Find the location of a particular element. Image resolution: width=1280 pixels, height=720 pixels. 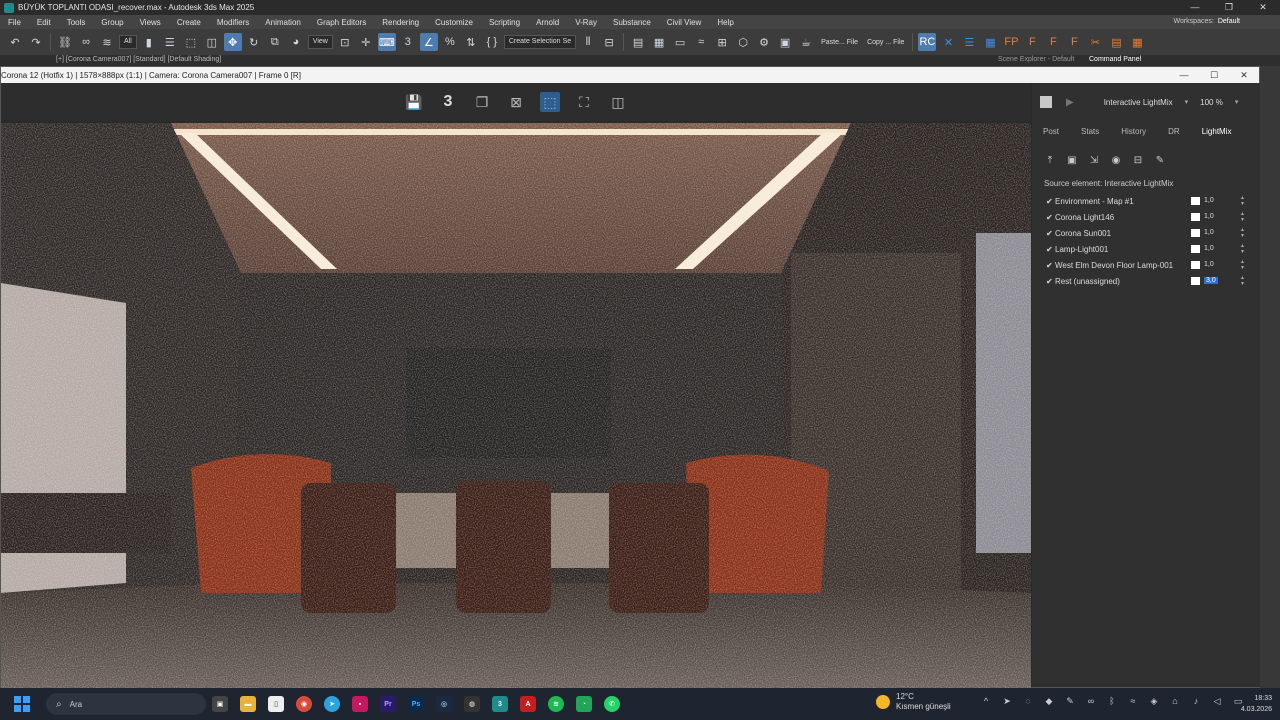

taskbar-clock: 18:33 4.03.2026 is located at coordinates (1256, 704).